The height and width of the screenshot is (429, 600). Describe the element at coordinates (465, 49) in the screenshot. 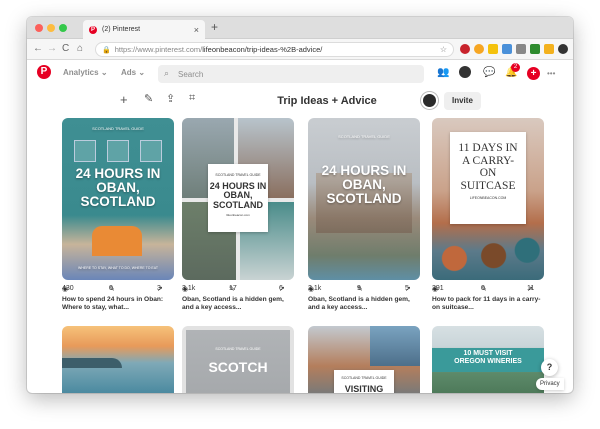

I see `pinterest-extension-icon` at that location.